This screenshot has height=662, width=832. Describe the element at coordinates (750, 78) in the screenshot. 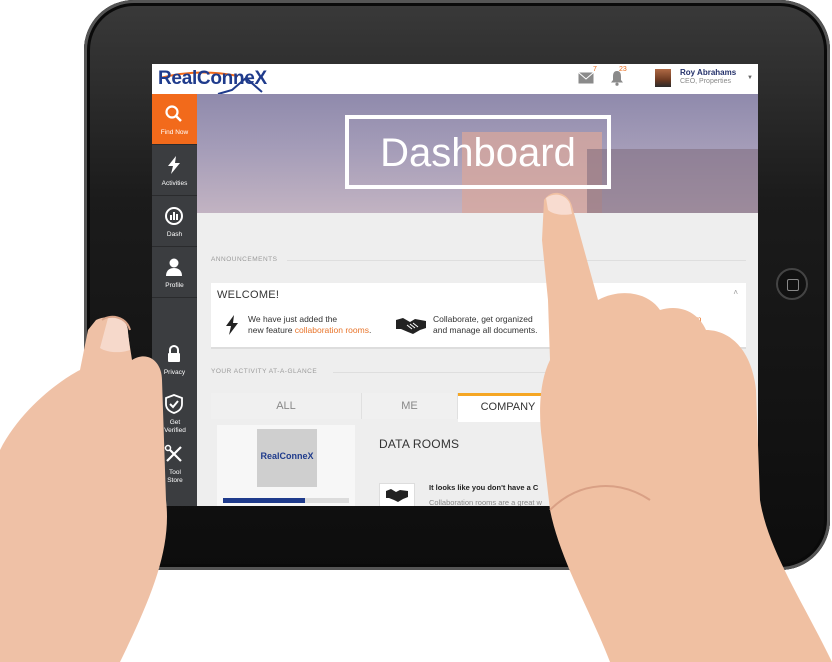

I see `chevron-down-icon: ▼` at that location.